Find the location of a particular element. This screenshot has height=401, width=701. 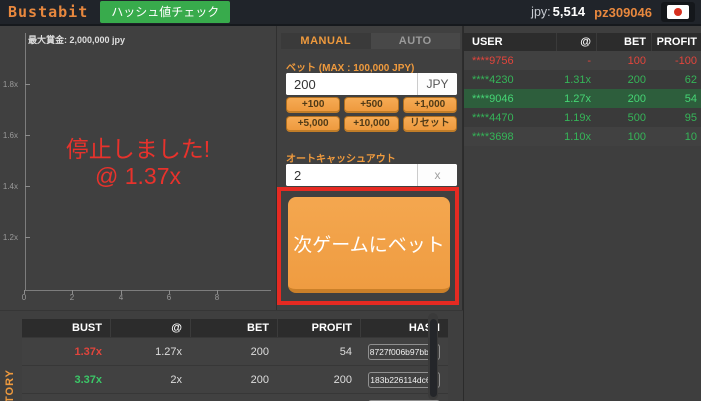

history-header-cell: BUST is located at coordinates (87, 328).